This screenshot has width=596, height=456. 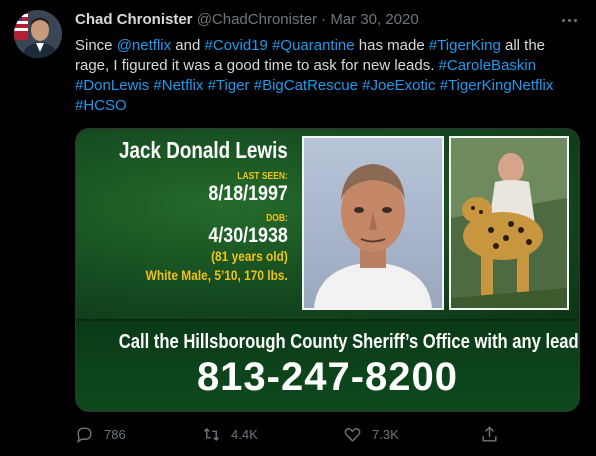 What do you see at coordinates (489, 433) in the screenshot?
I see `share-icon` at bounding box center [489, 433].